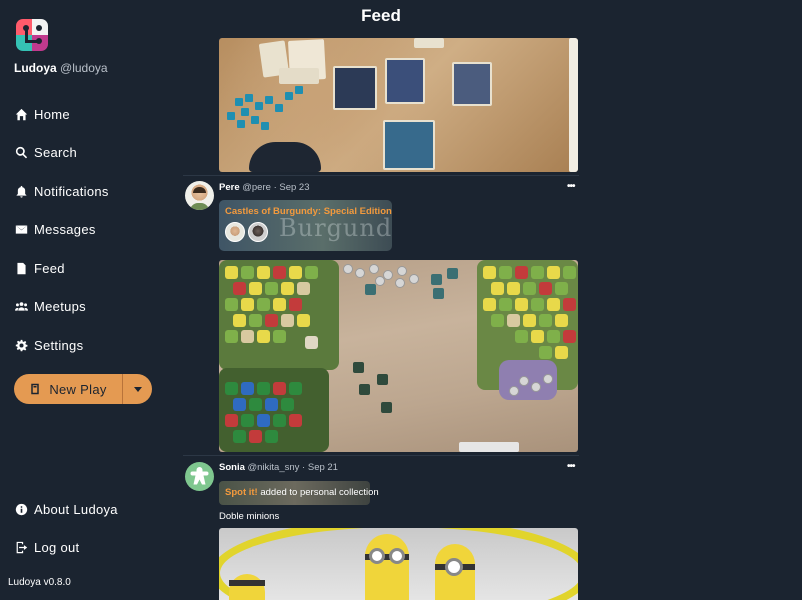 The width and height of the screenshot is (802, 600). What do you see at coordinates (21, 114) in the screenshot?
I see `home-icon` at bounding box center [21, 114].